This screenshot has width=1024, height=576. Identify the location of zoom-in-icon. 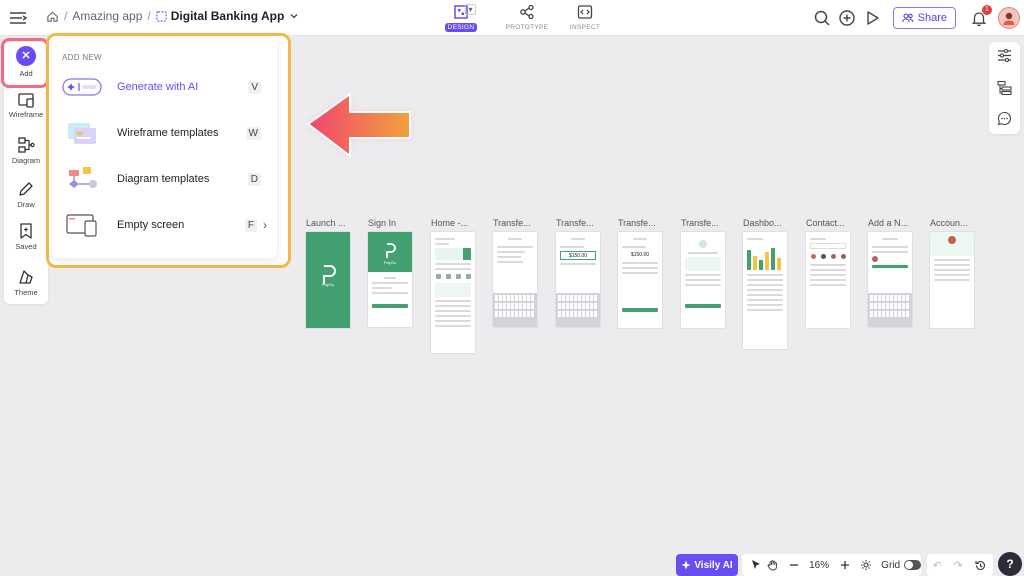
(844, 565).